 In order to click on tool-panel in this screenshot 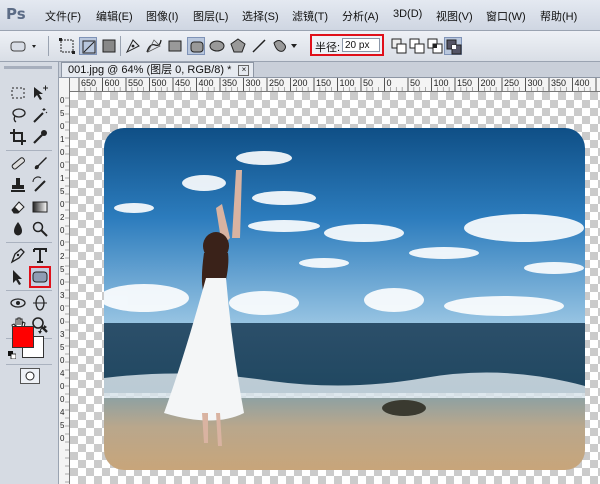, I will do `click(29, 273)`.